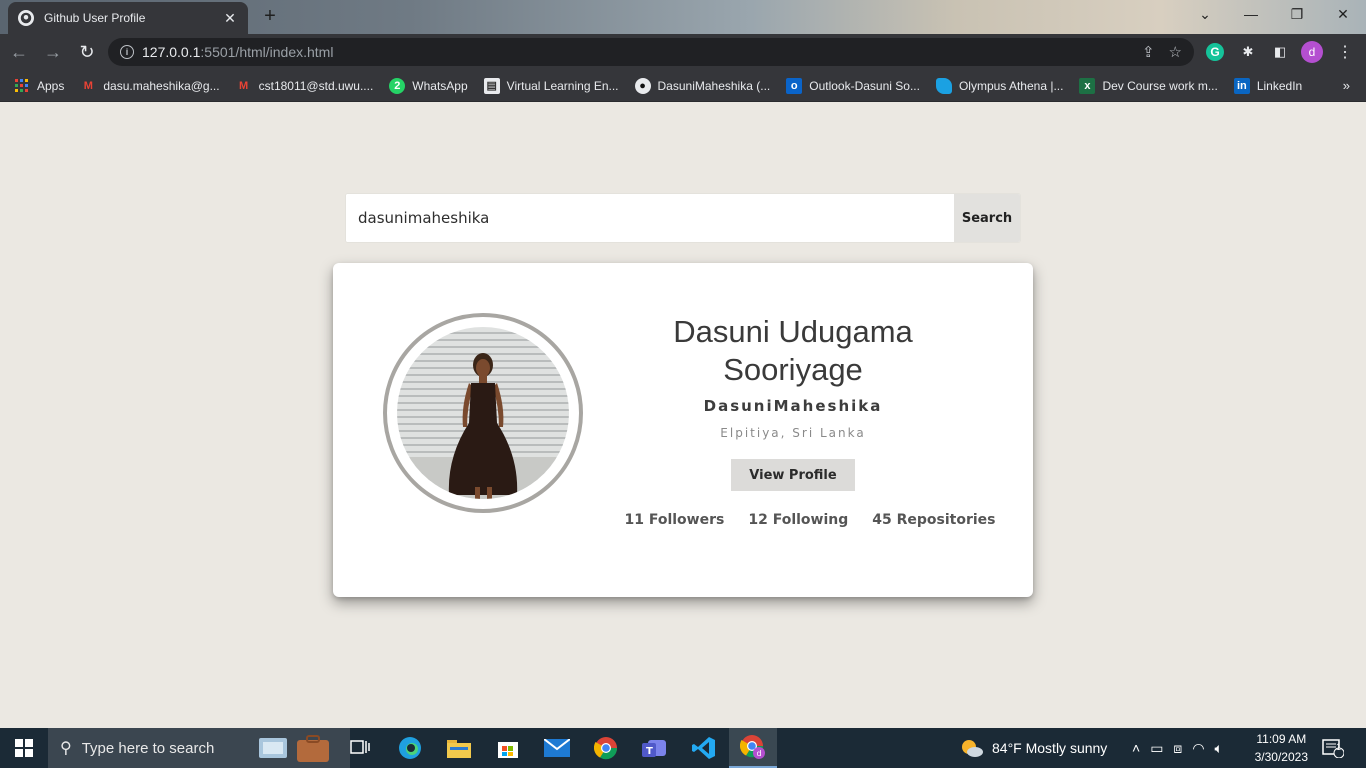 This screenshot has height=768, width=1366. I want to click on partly-sunny-icon, so click(972, 748).